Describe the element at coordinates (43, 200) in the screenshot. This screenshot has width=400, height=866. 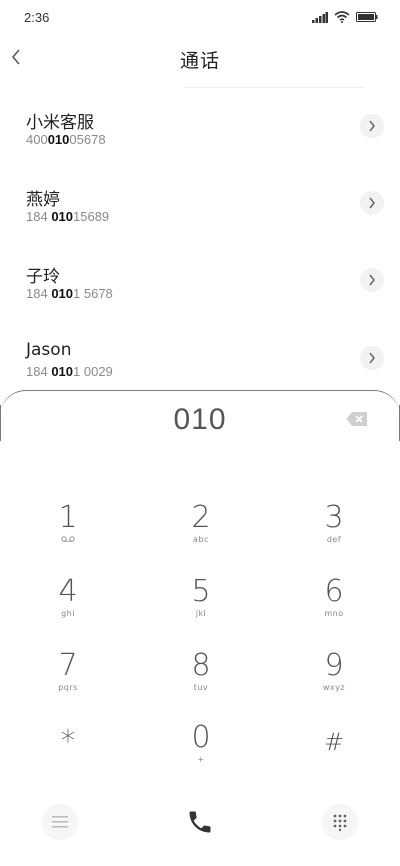
I see `contact-name: 燕婷` at that location.